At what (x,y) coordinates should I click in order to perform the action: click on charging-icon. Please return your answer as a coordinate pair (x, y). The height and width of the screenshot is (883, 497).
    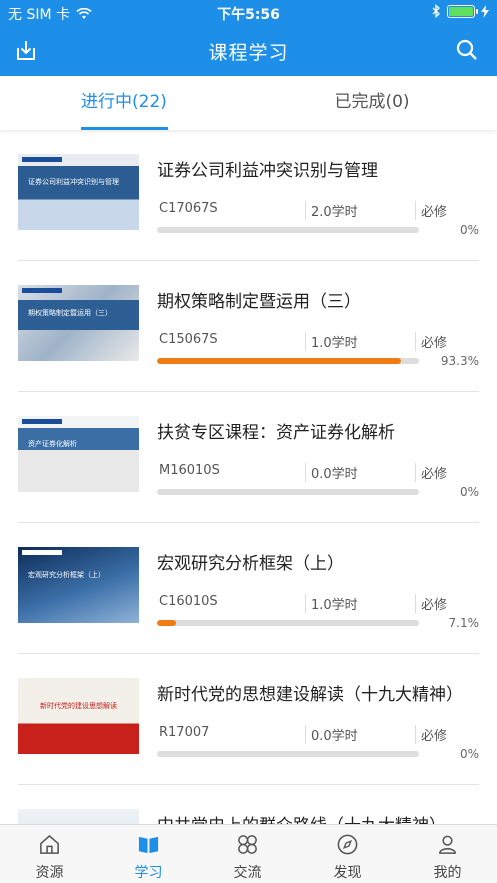
    Looking at the image, I should click on (485, 11).